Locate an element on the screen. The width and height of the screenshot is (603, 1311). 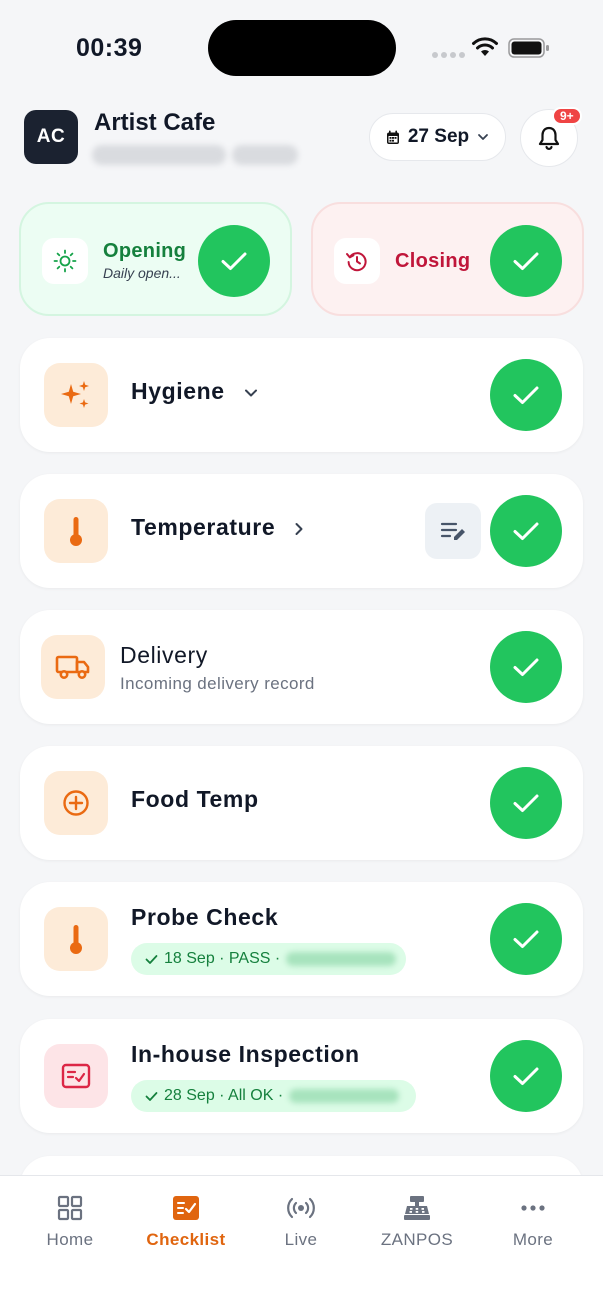
temperature-icon-box is located at coordinates (76, 531).